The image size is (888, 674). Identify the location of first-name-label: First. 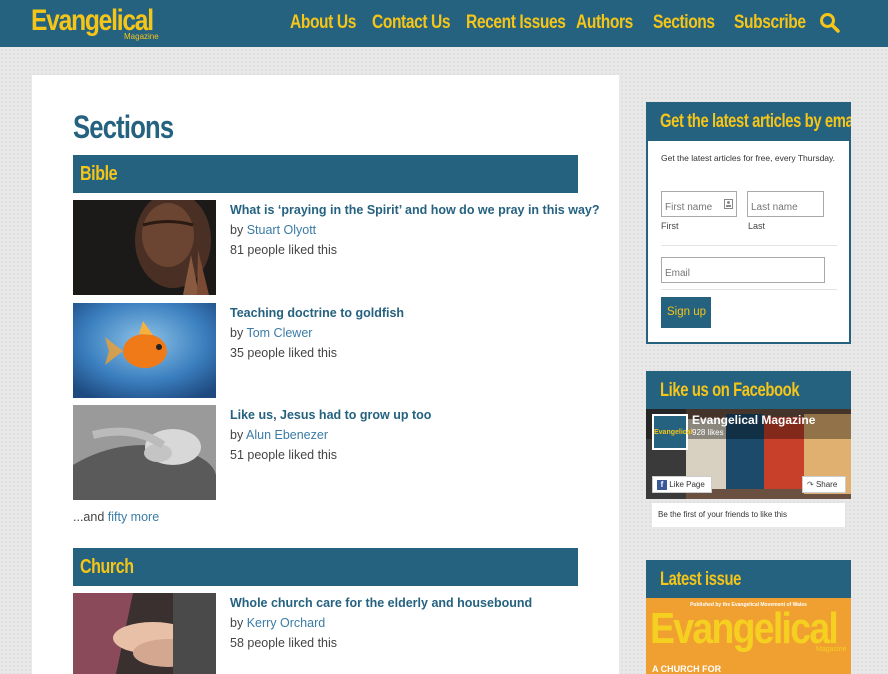
(670, 226).